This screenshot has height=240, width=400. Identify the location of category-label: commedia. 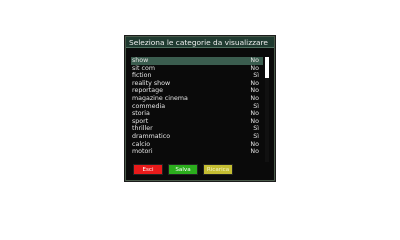
(149, 106).